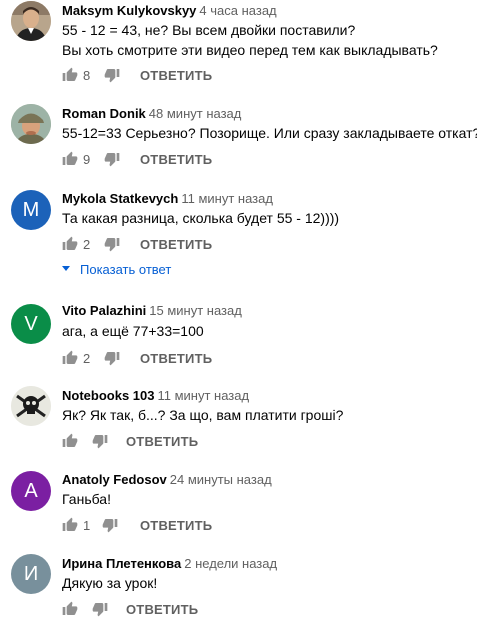  What do you see at coordinates (126, 269) in the screenshot?
I see `show-replies-label: Показать ответ` at bounding box center [126, 269].